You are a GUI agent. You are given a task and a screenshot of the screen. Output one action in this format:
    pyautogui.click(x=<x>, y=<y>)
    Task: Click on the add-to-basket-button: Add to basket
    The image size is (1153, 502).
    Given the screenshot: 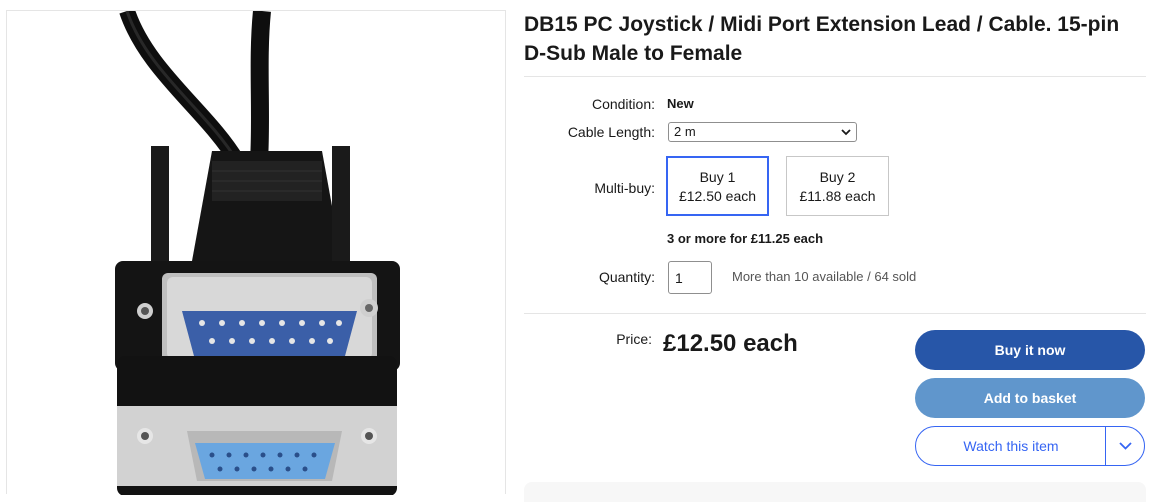 What is the action you would take?
    pyautogui.click(x=1030, y=398)
    